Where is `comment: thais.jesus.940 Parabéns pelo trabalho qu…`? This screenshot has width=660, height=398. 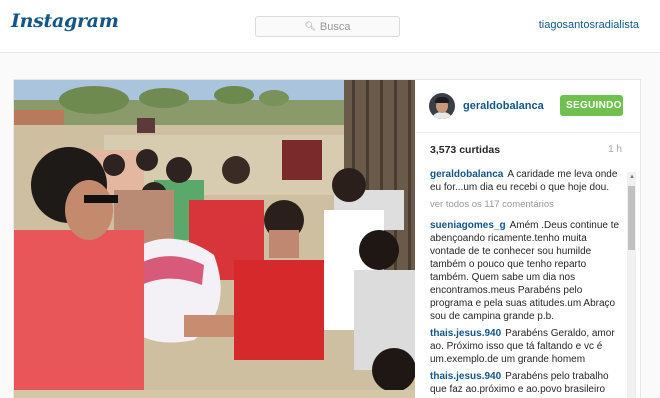 comment: thais.jesus.940 Parabéns pelo trabalho qu… is located at coordinates (526, 383).